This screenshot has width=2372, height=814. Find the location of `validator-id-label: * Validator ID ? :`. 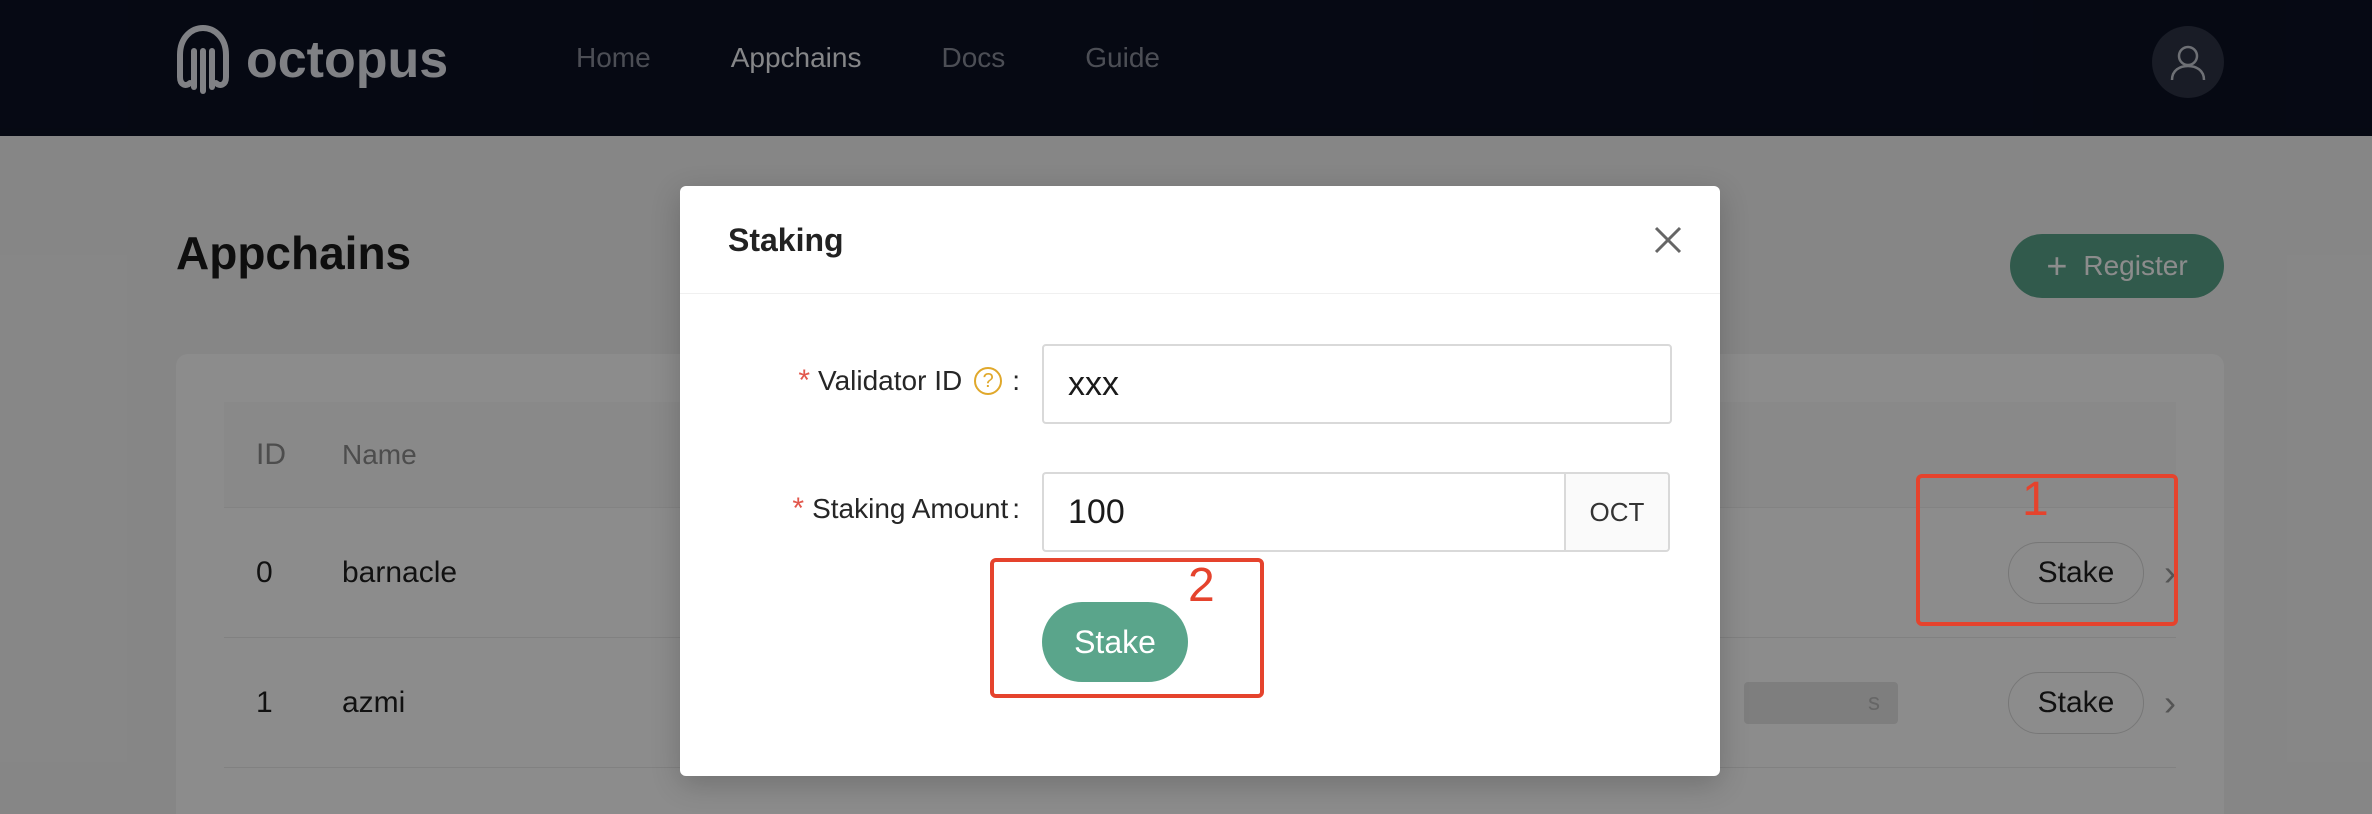

validator-id-label: * Validator ID ? : is located at coordinates (909, 380).